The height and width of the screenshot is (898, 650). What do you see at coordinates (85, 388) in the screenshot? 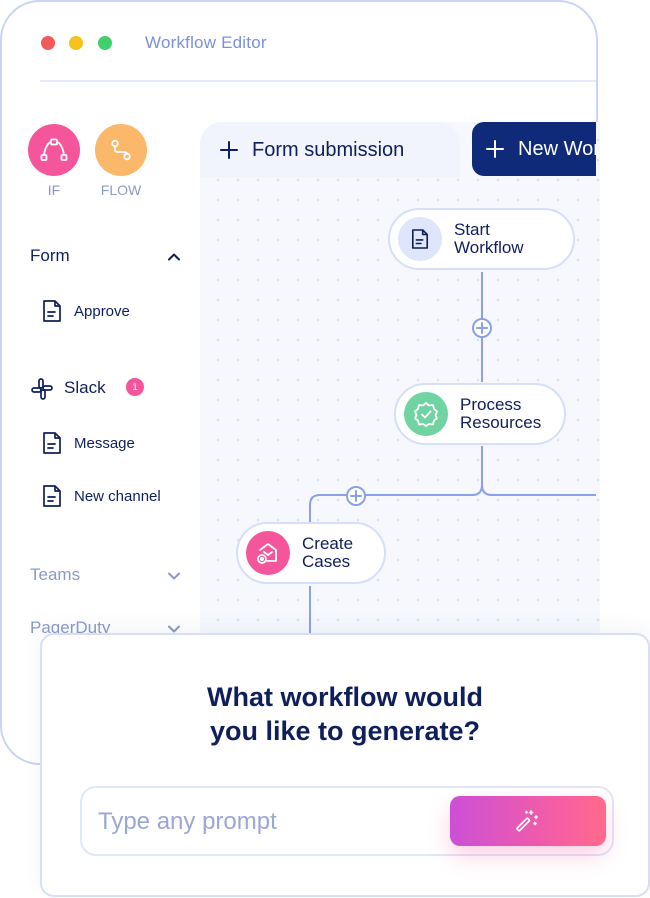
I see `sidebar-section-slack: Slack` at bounding box center [85, 388].